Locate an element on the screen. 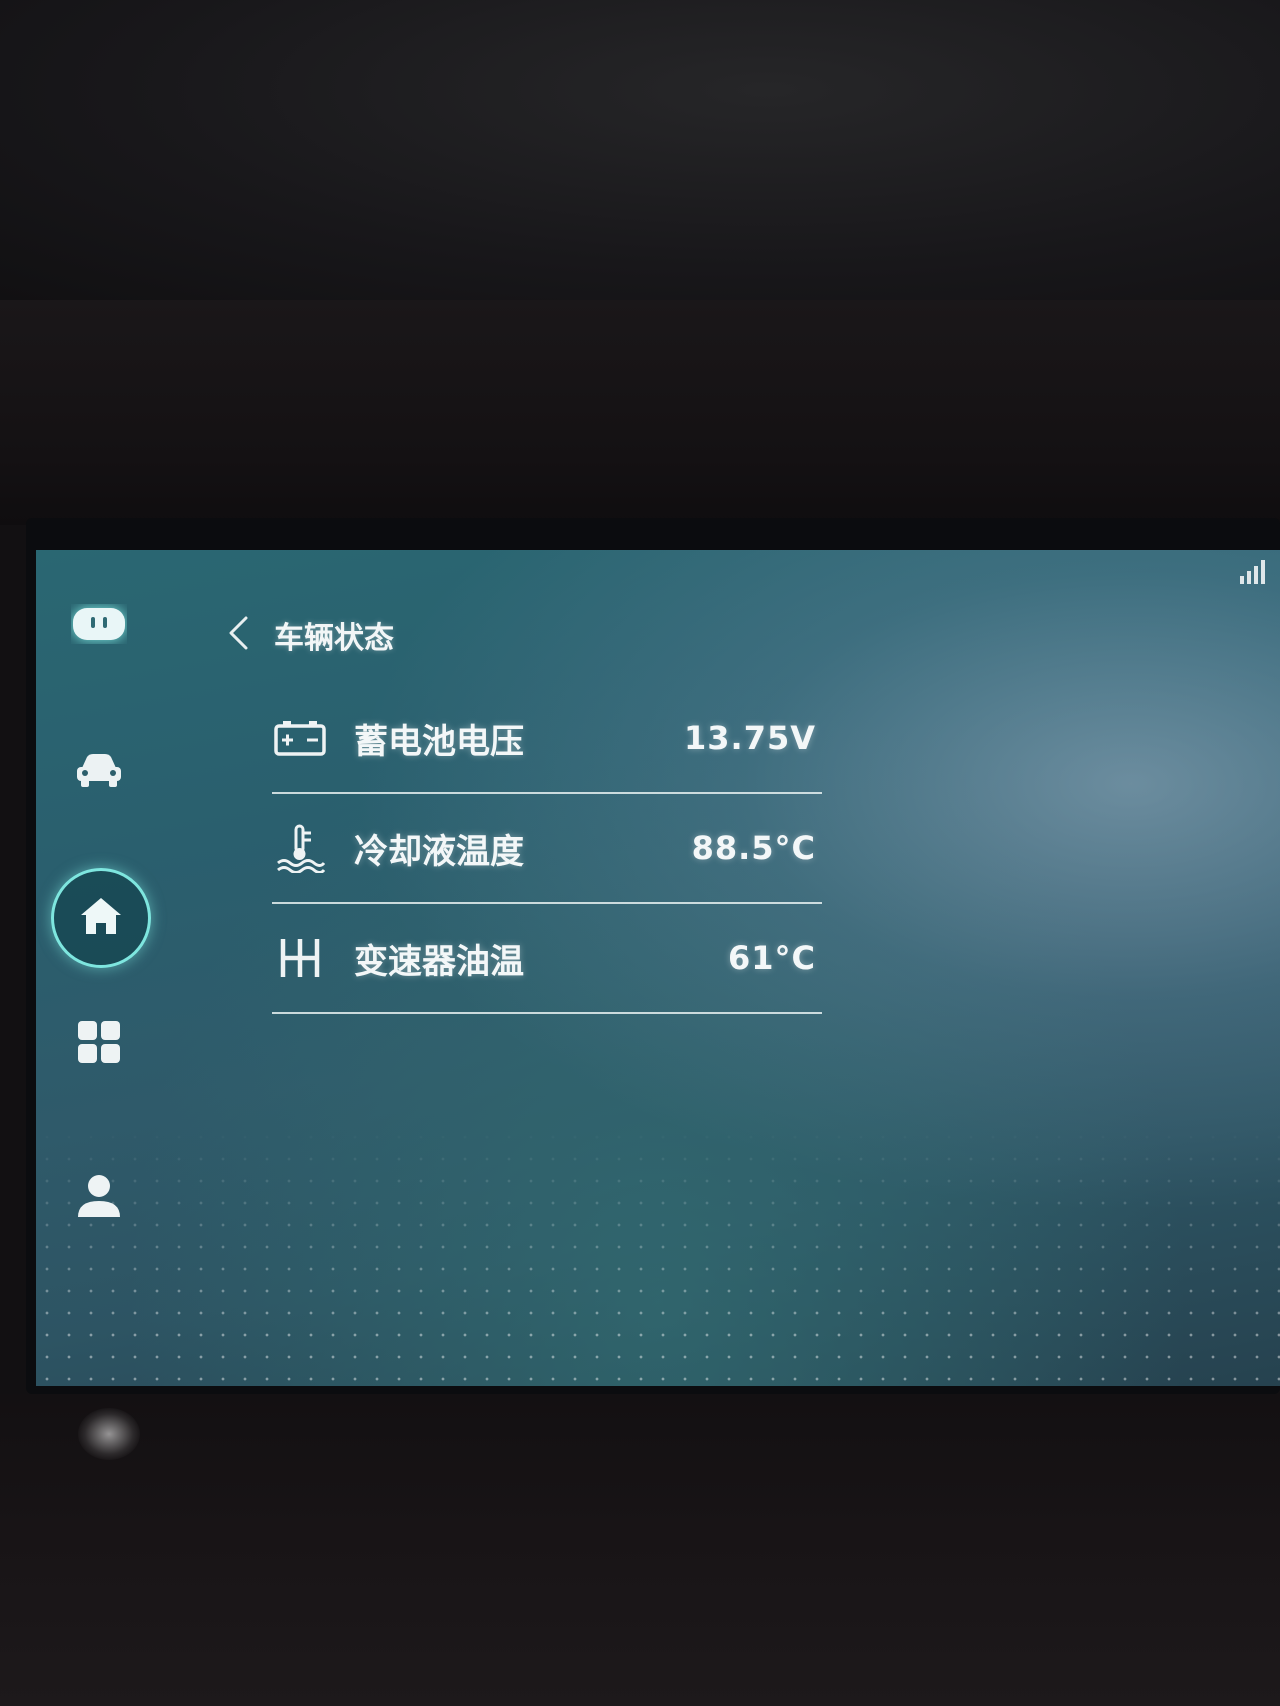 The image size is (1280, 1706). back-button is located at coordinates (238, 635).